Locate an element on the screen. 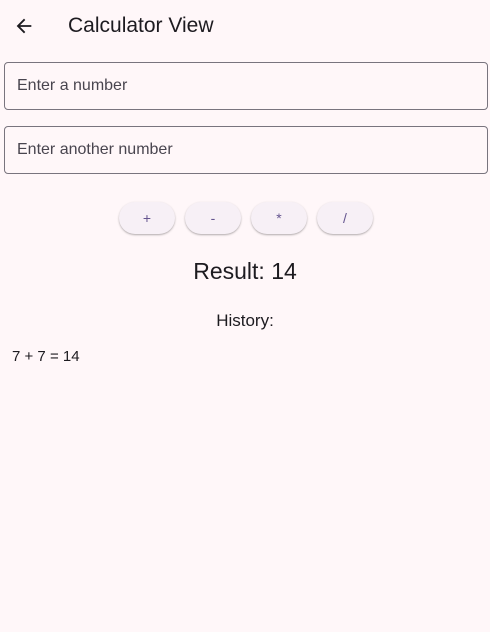 This screenshot has height=632, width=490. second-number-input is located at coordinates (246, 150).